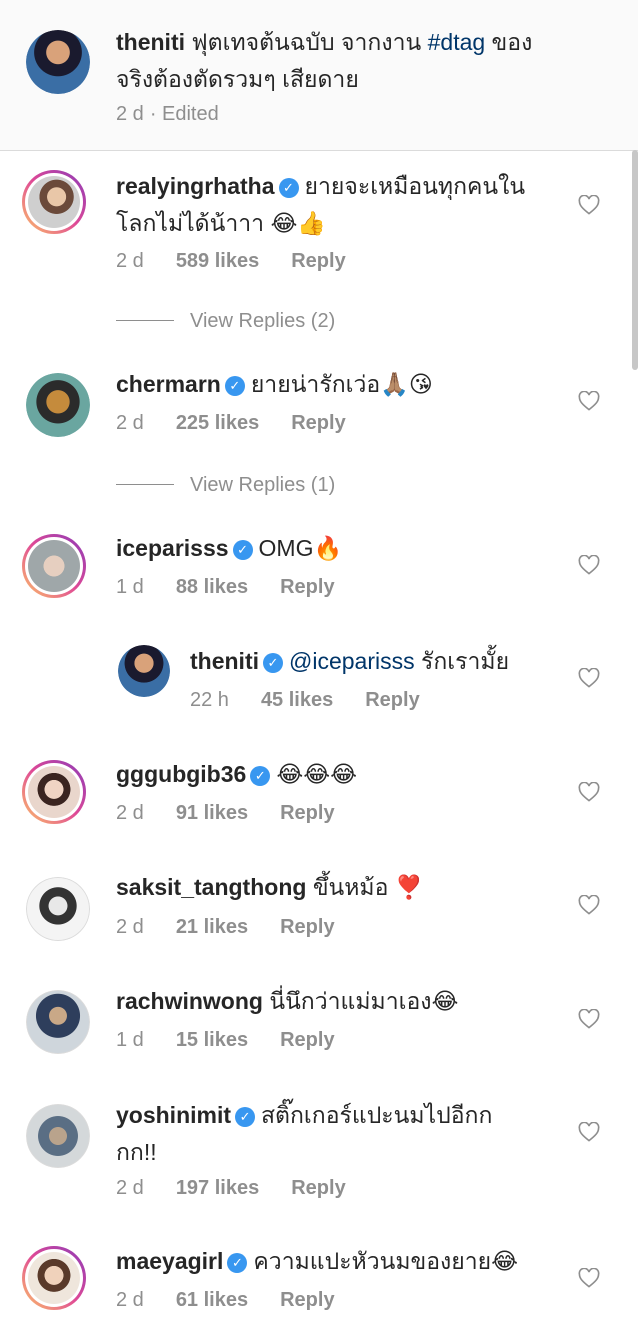 The image size is (638, 1329). I want to click on comment-body: นี่นึกว่าแม่มาเอง😂, so click(364, 1001).